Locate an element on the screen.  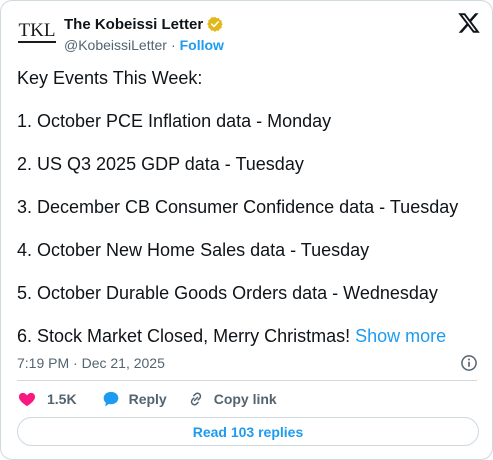
copy-link-button: Copy link is located at coordinates (231, 399).